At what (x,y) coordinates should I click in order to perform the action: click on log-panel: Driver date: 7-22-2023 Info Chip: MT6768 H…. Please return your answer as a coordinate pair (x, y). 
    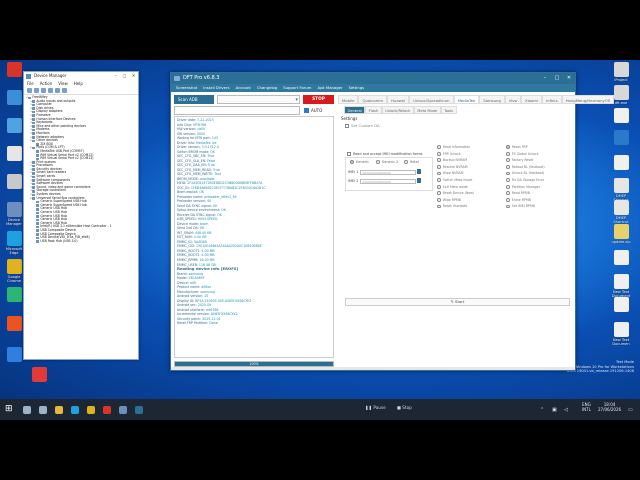
    Looking at the image, I should click on (254, 237).